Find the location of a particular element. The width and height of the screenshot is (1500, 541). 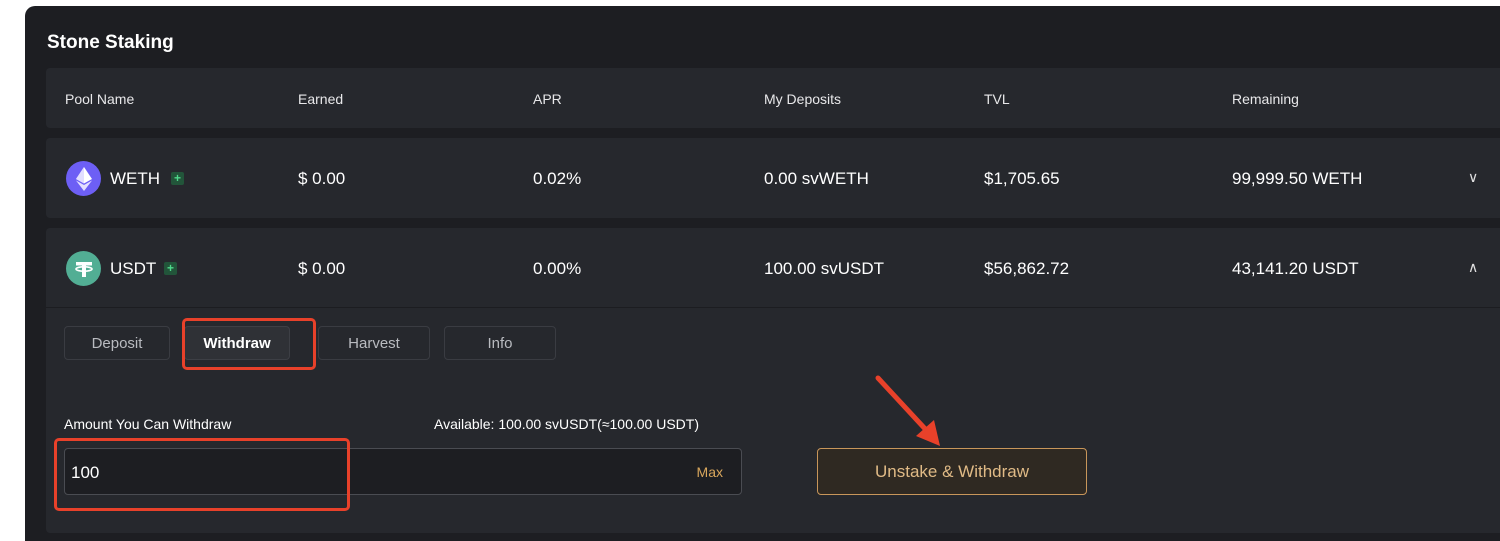

chevron-down-icon: ∨ is located at coordinates (1473, 177).